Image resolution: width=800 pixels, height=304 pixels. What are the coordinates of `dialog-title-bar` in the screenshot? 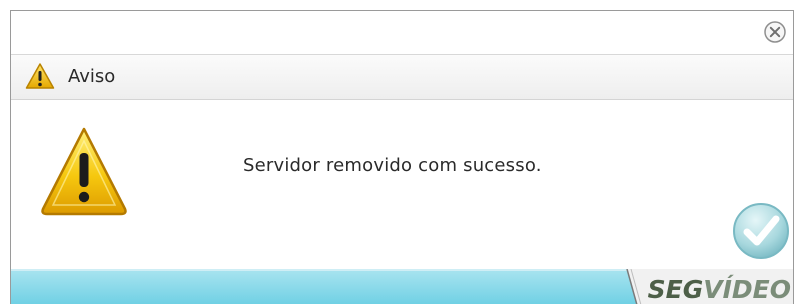 It's located at (402, 32).